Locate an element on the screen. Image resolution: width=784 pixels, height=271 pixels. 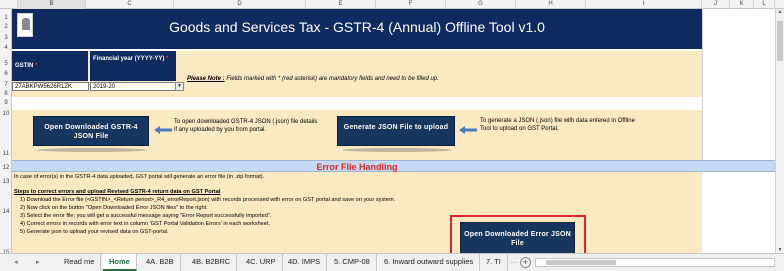
row-number: 14 is located at coordinates (6, 212).